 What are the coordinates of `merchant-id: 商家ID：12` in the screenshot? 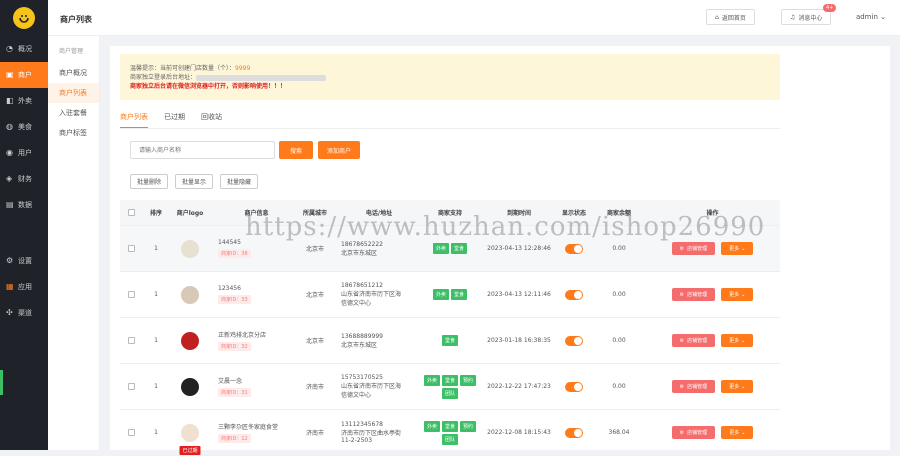 It's located at (234, 438).